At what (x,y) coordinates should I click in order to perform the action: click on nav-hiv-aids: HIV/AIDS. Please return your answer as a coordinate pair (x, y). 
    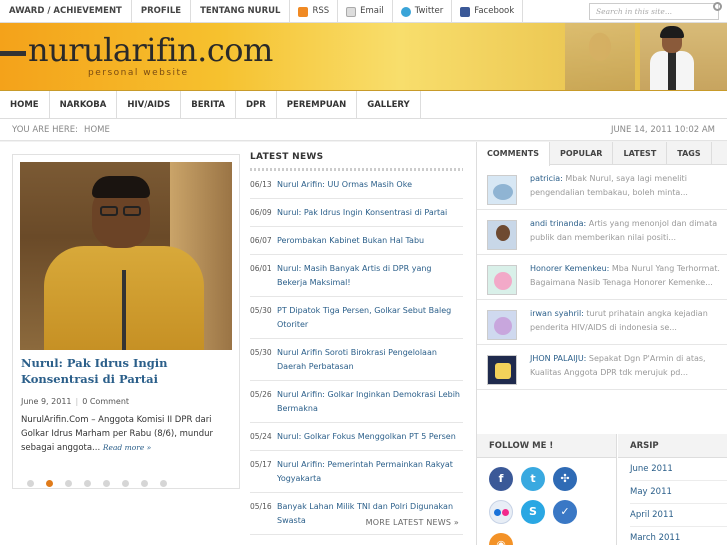
    Looking at the image, I should click on (149, 104).